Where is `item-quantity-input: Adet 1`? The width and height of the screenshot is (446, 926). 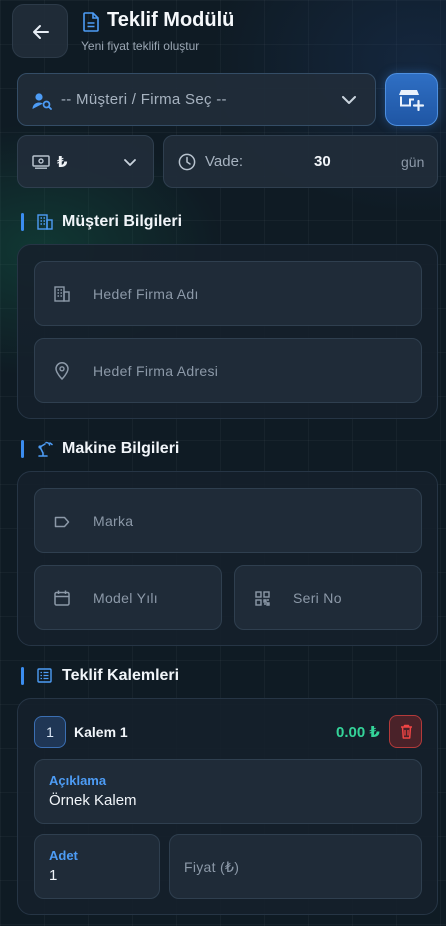 item-quantity-input: Adet 1 is located at coordinates (97, 866).